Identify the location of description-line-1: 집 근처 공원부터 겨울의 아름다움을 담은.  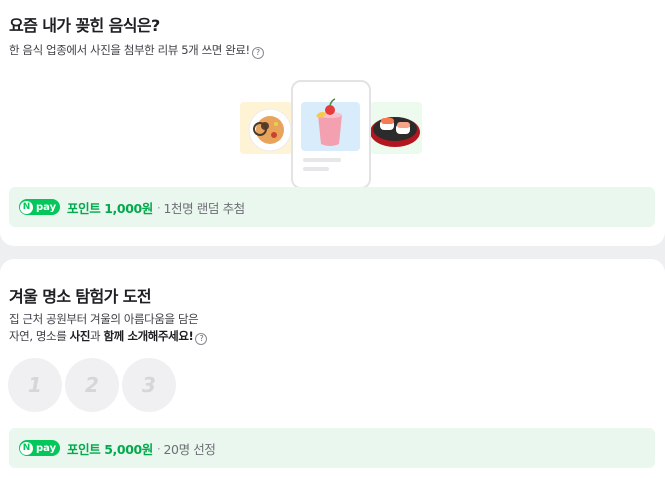
(104, 319).